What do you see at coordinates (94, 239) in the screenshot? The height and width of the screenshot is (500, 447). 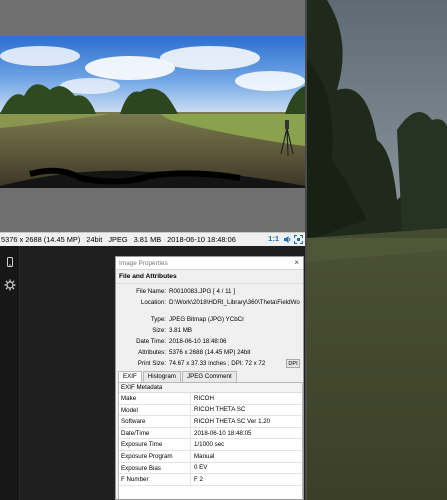 I see `status-bitdepth: 24bit` at bounding box center [94, 239].